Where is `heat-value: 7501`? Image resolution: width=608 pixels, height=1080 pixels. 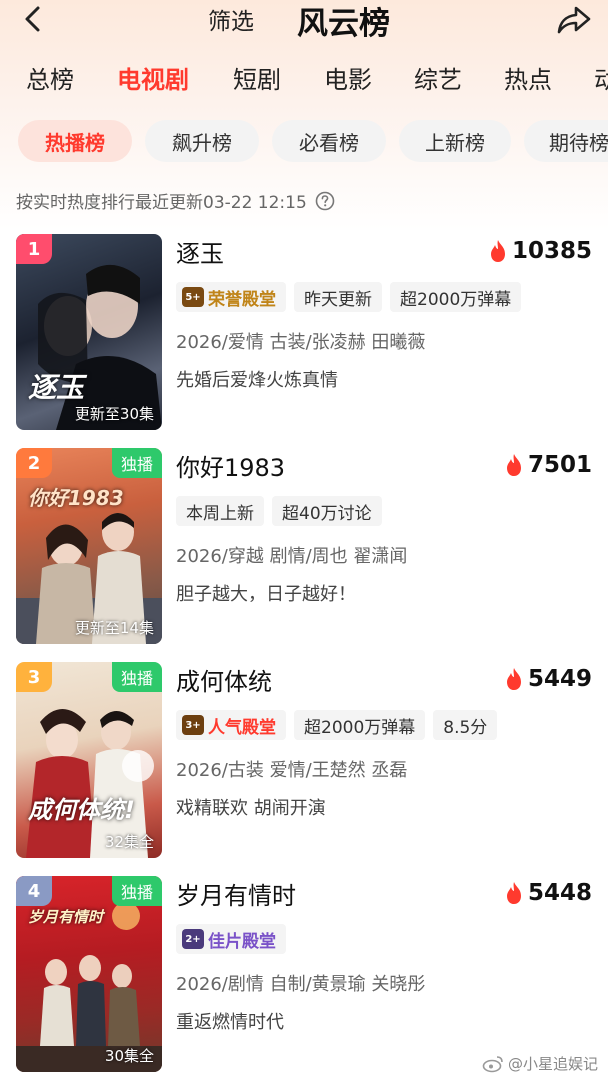 heat-value: 7501 is located at coordinates (559, 465).